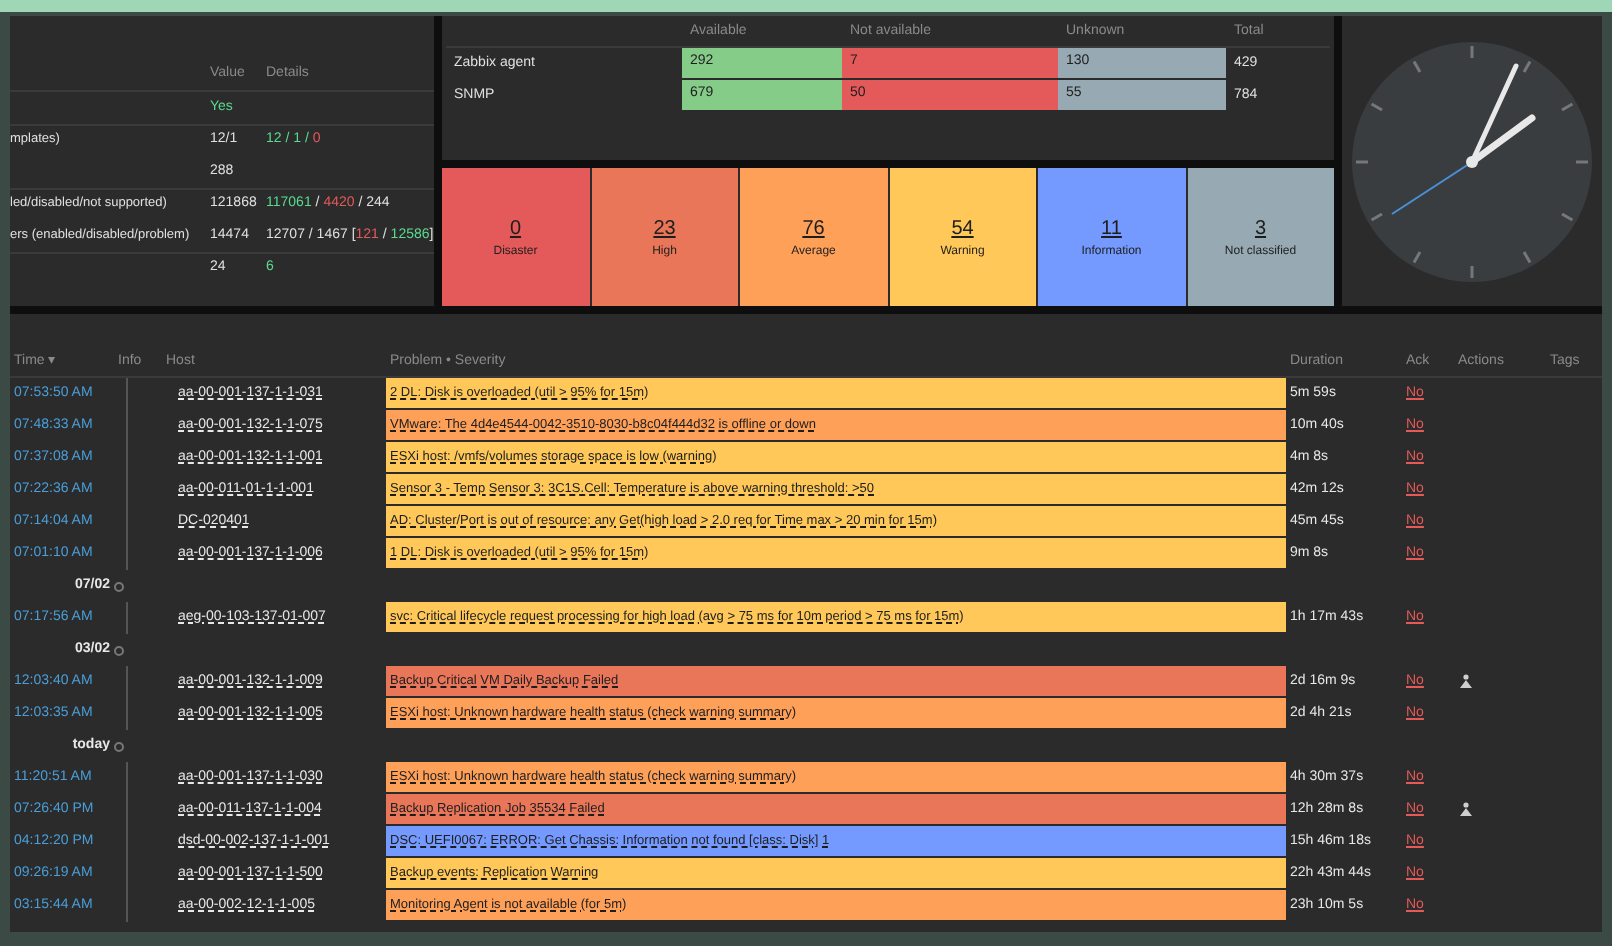 The height and width of the screenshot is (946, 1612). Describe the element at coordinates (515, 229) in the screenshot. I see `count-text: 0` at that location.